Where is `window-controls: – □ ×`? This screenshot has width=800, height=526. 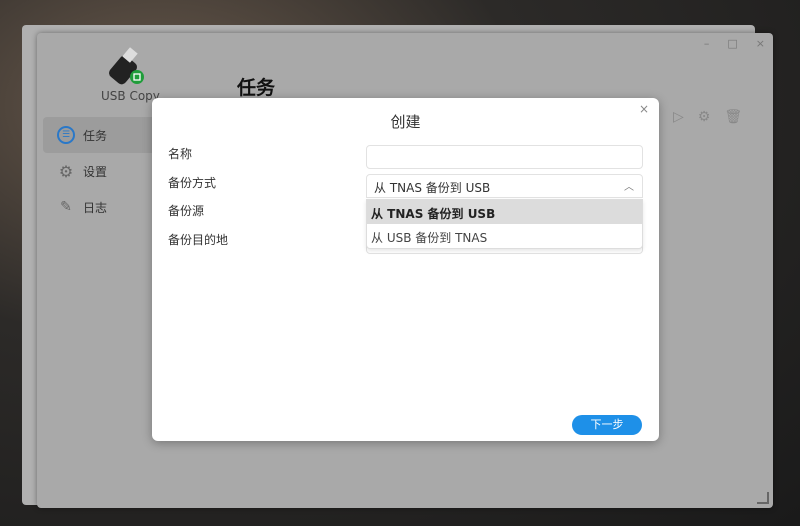
window-controls: – □ × is located at coordinates (734, 43).